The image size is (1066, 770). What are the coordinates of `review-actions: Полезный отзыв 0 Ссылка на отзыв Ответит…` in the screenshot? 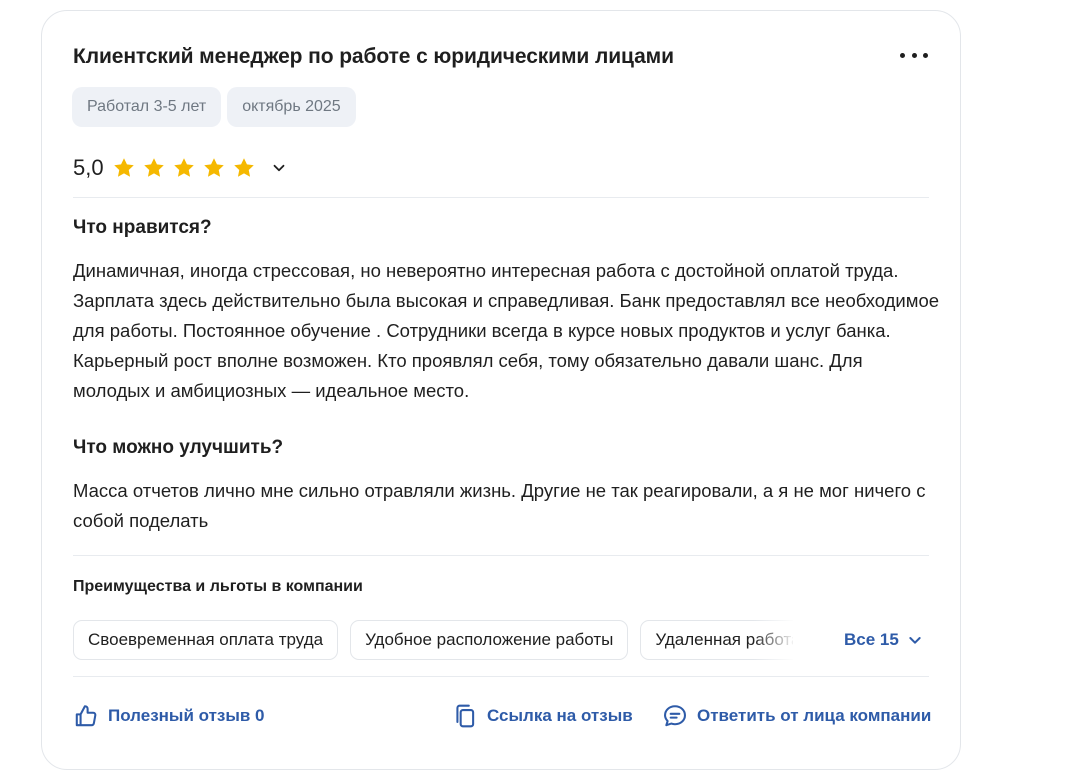 It's located at (502, 717).